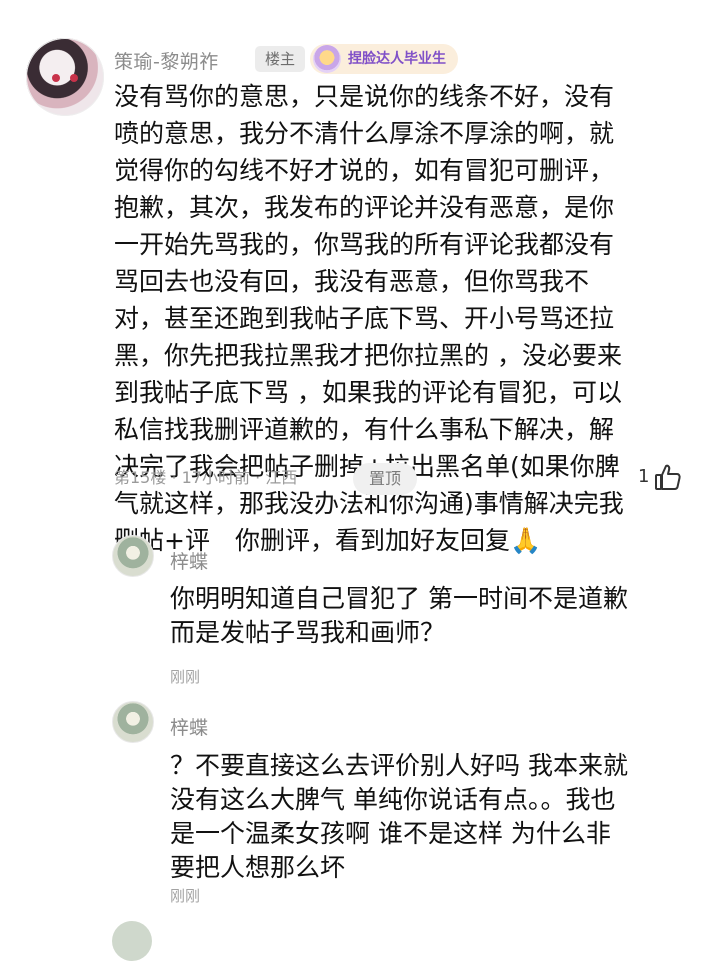 This screenshot has height=961, width=720. Describe the element at coordinates (644, 476) in the screenshot. I see `like-count: 1` at that location.